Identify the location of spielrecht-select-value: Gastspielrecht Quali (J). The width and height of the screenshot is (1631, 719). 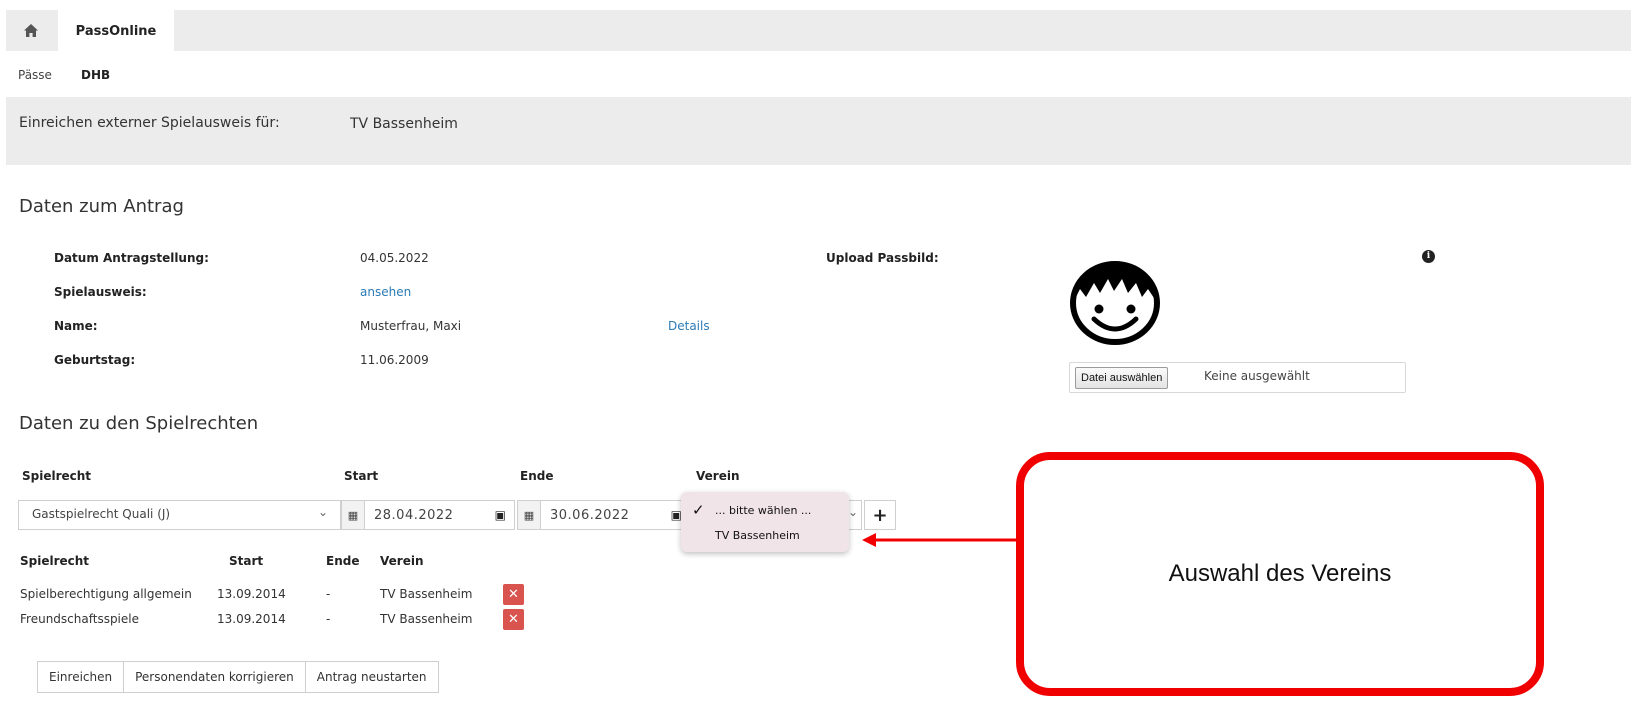
(101, 514).